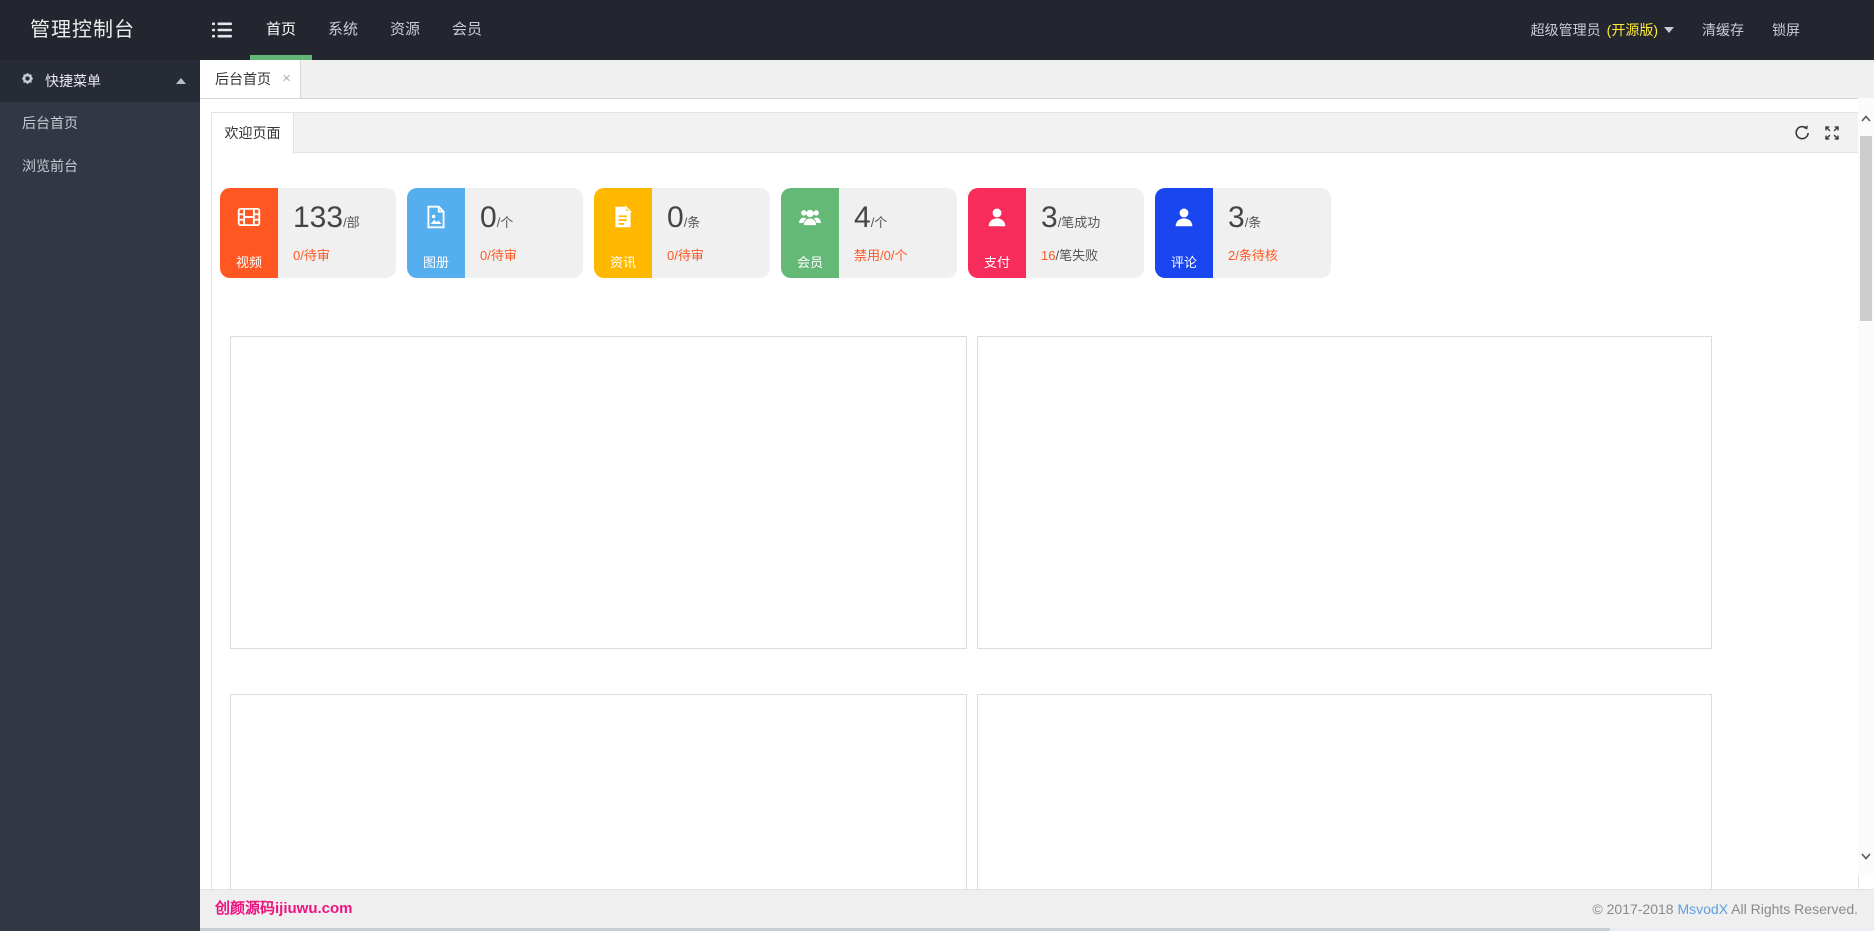 The image size is (1874, 931). Describe the element at coordinates (343, 30) in the screenshot. I see `nav-item-system: 系统` at that location.